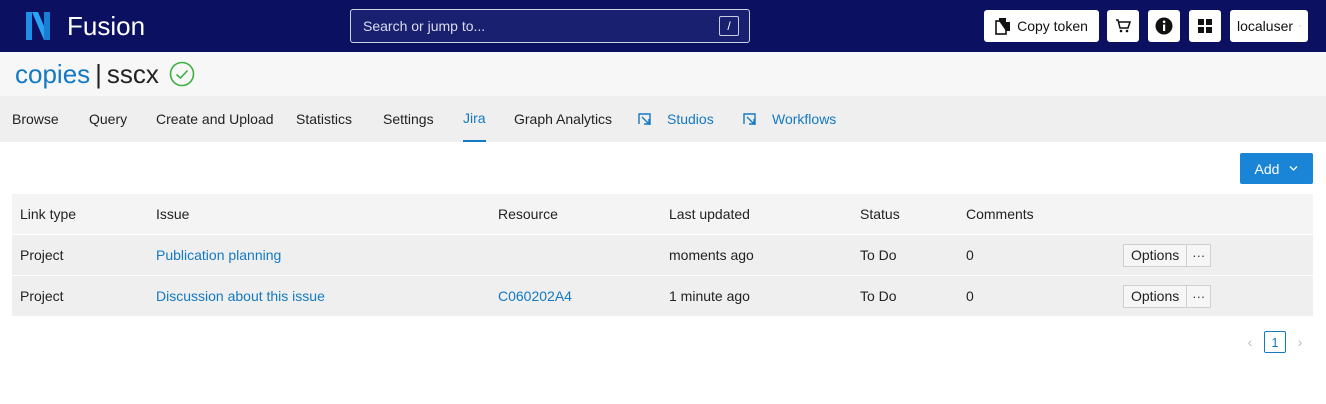 Image resolution: width=1326 pixels, height=404 pixels. What do you see at coordinates (1267, 168) in the screenshot?
I see `add-button-label: Add` at bounding box center [1267, 168].